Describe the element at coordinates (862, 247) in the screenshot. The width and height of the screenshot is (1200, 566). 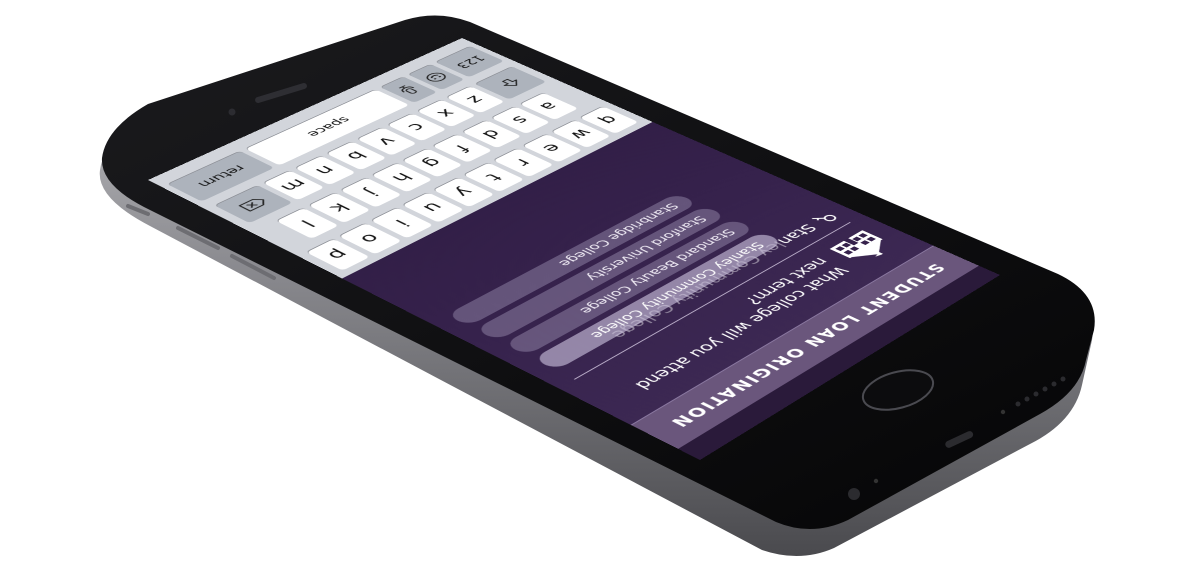
I see `school-building-icon` at that location.